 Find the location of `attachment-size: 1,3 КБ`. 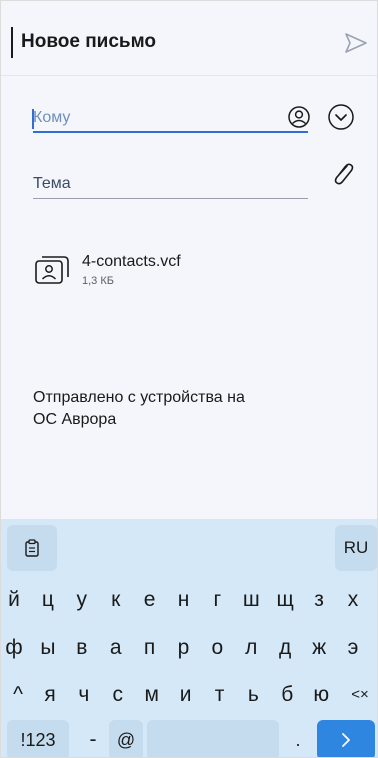

attachment-size: 1,3 КБ is located at coordinates (98, 281).